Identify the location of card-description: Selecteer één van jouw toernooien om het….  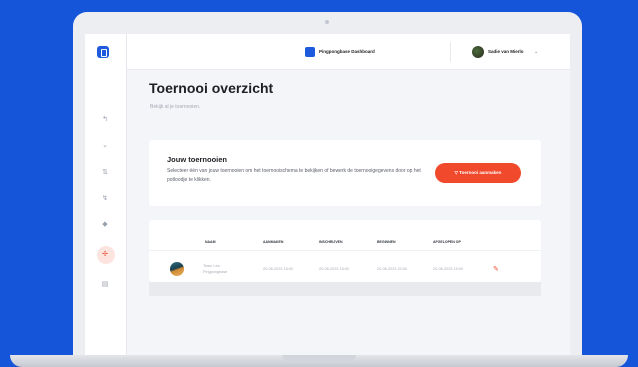
(294, 175).